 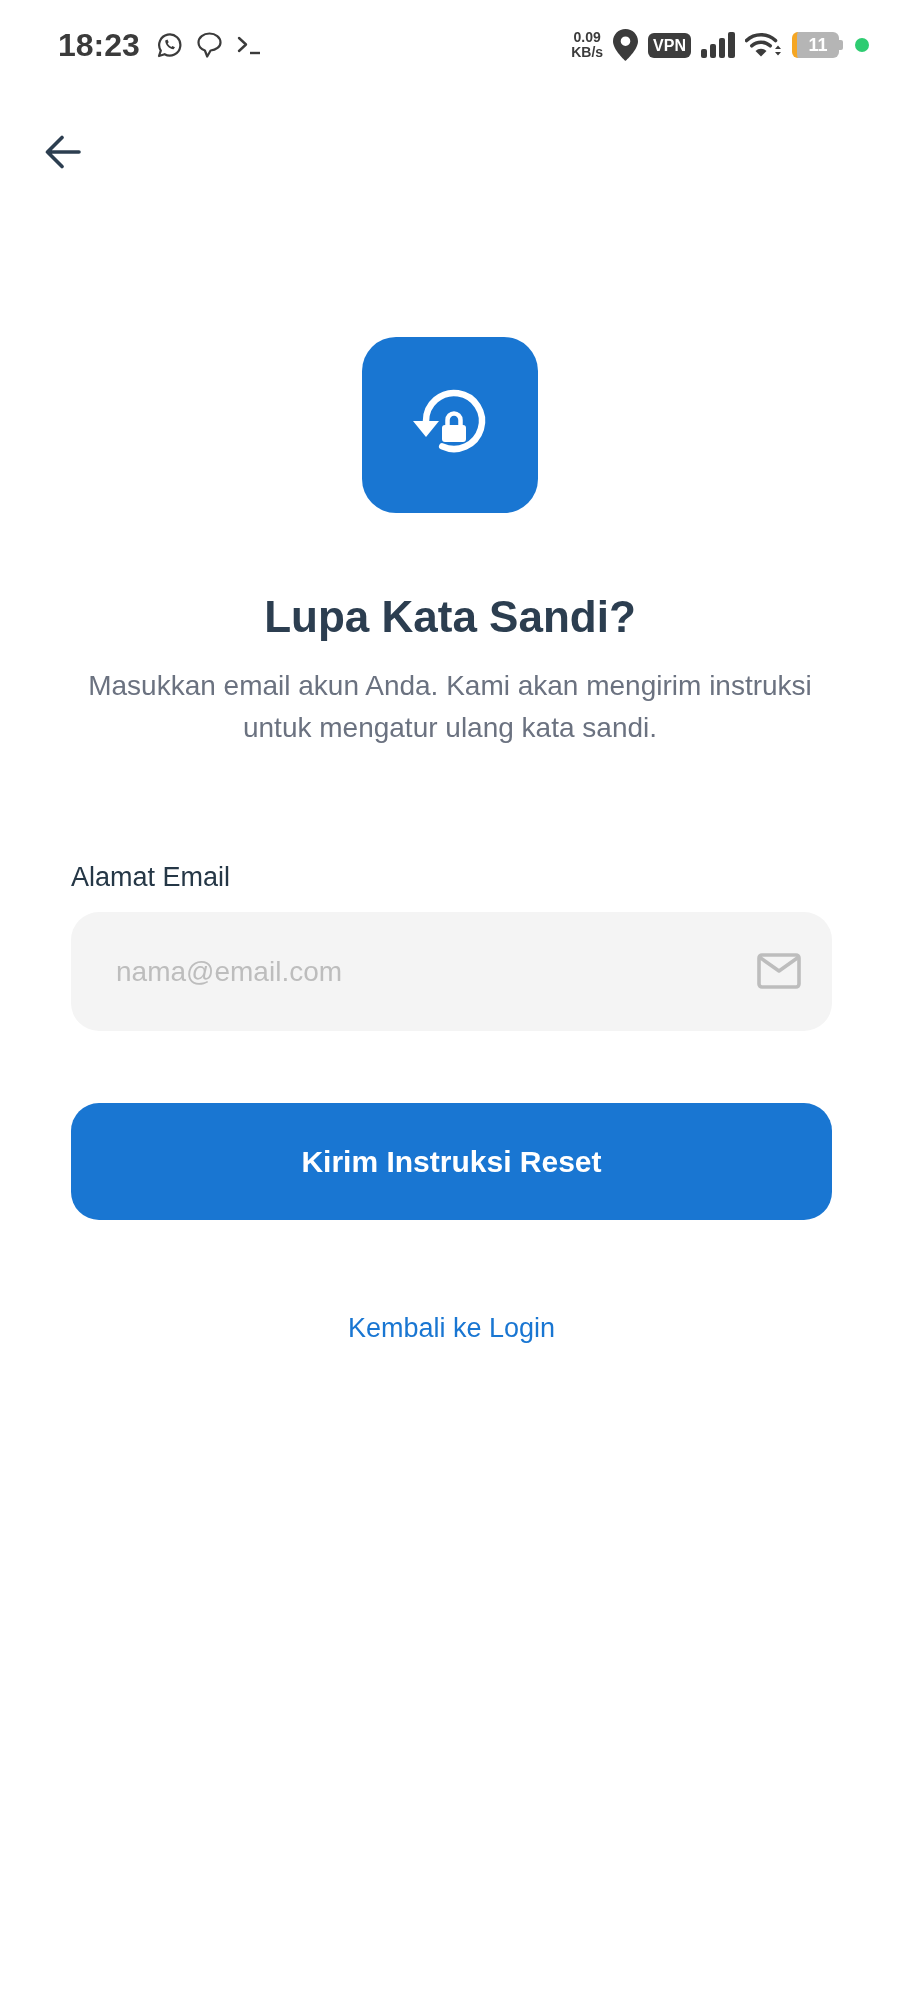 I want to click on chat-phone-icon, so click(x=168, y=45).